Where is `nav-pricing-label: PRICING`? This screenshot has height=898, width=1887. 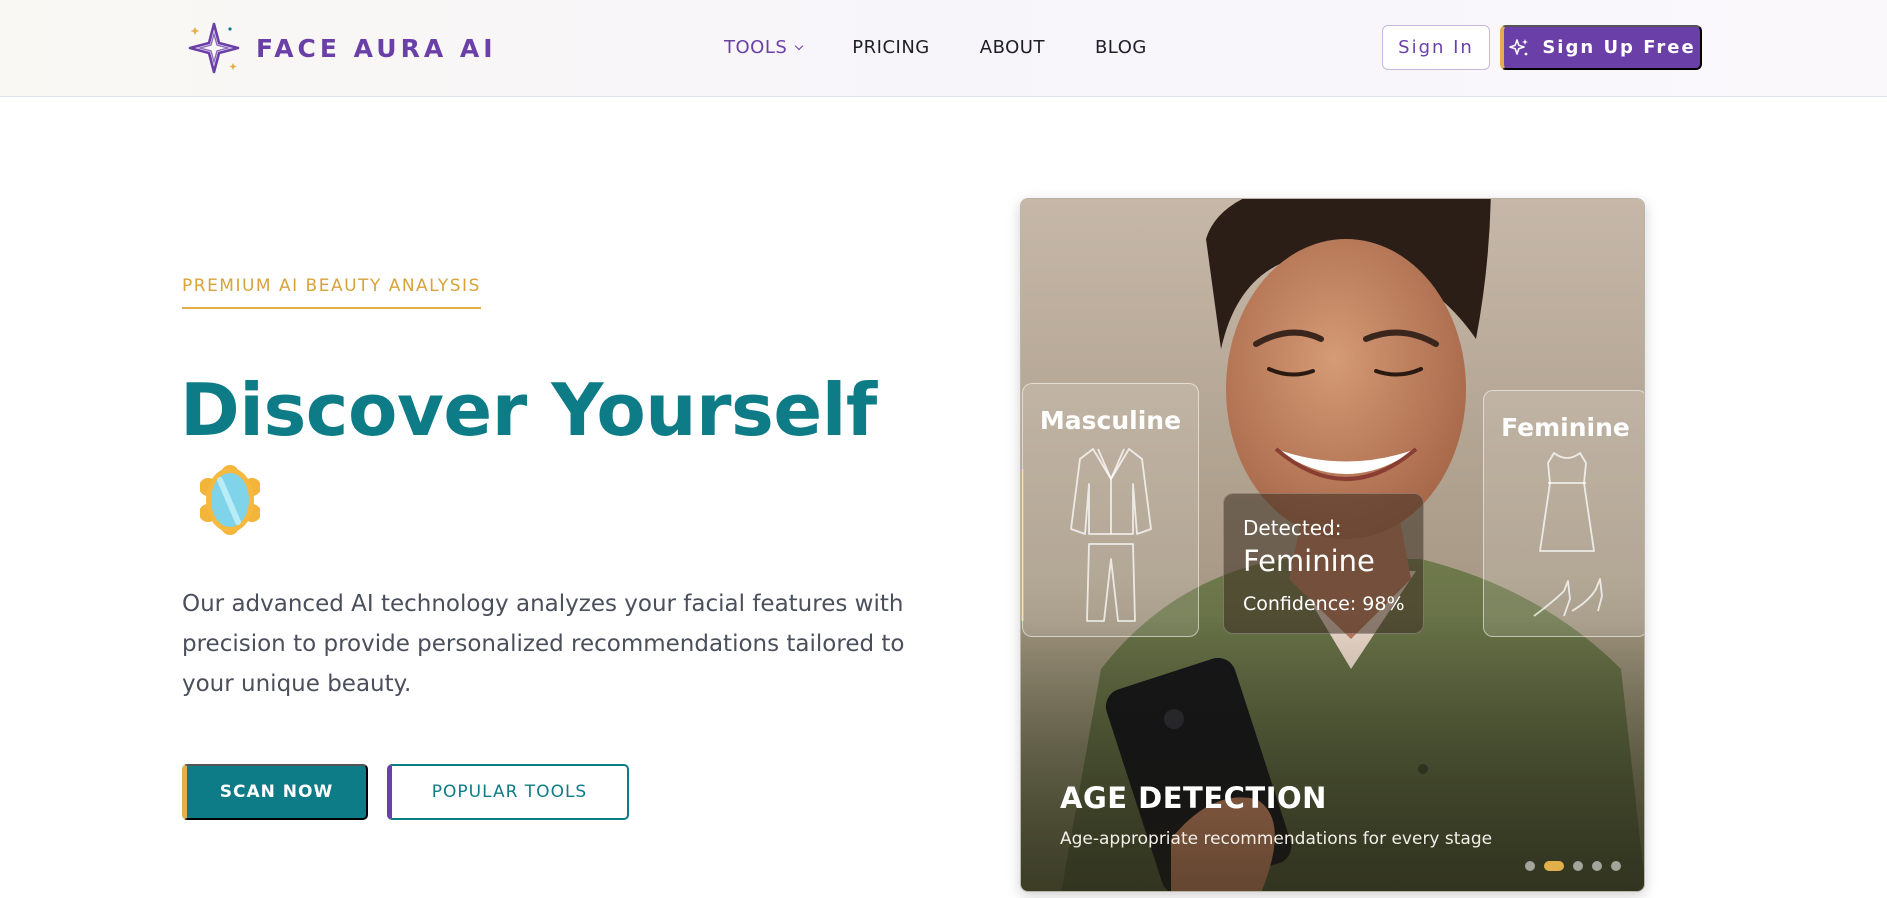 nav-pricing-label: PRICING is located at coordinates (891, 47).